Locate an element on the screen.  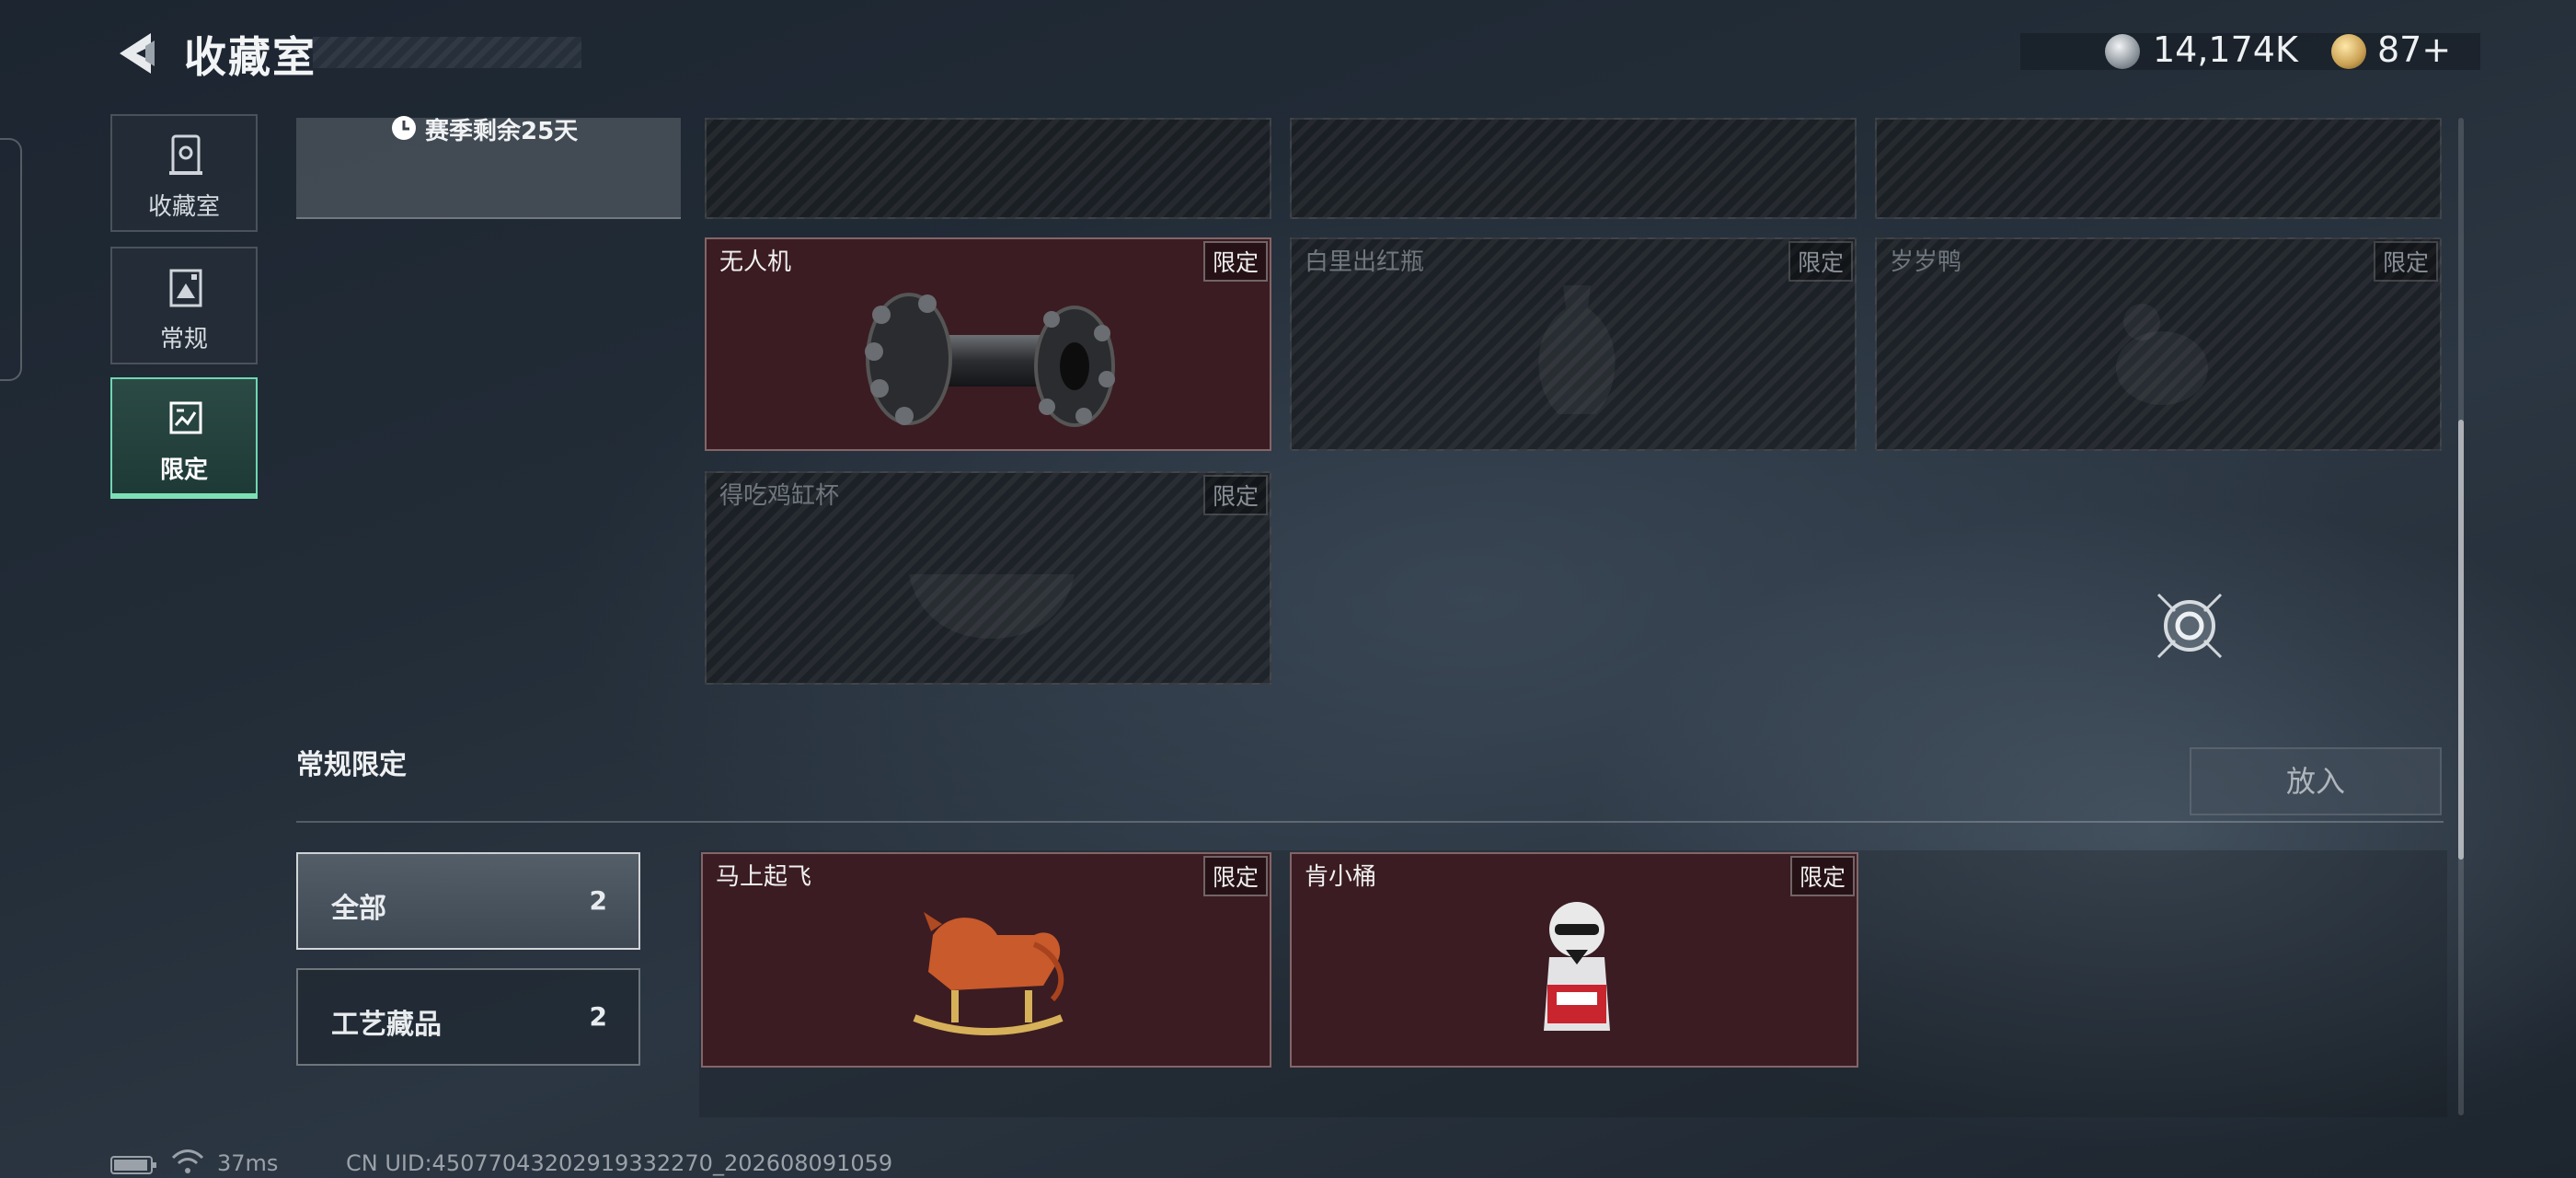
page-title: 收藏室 is located at coordinates (250, 57).